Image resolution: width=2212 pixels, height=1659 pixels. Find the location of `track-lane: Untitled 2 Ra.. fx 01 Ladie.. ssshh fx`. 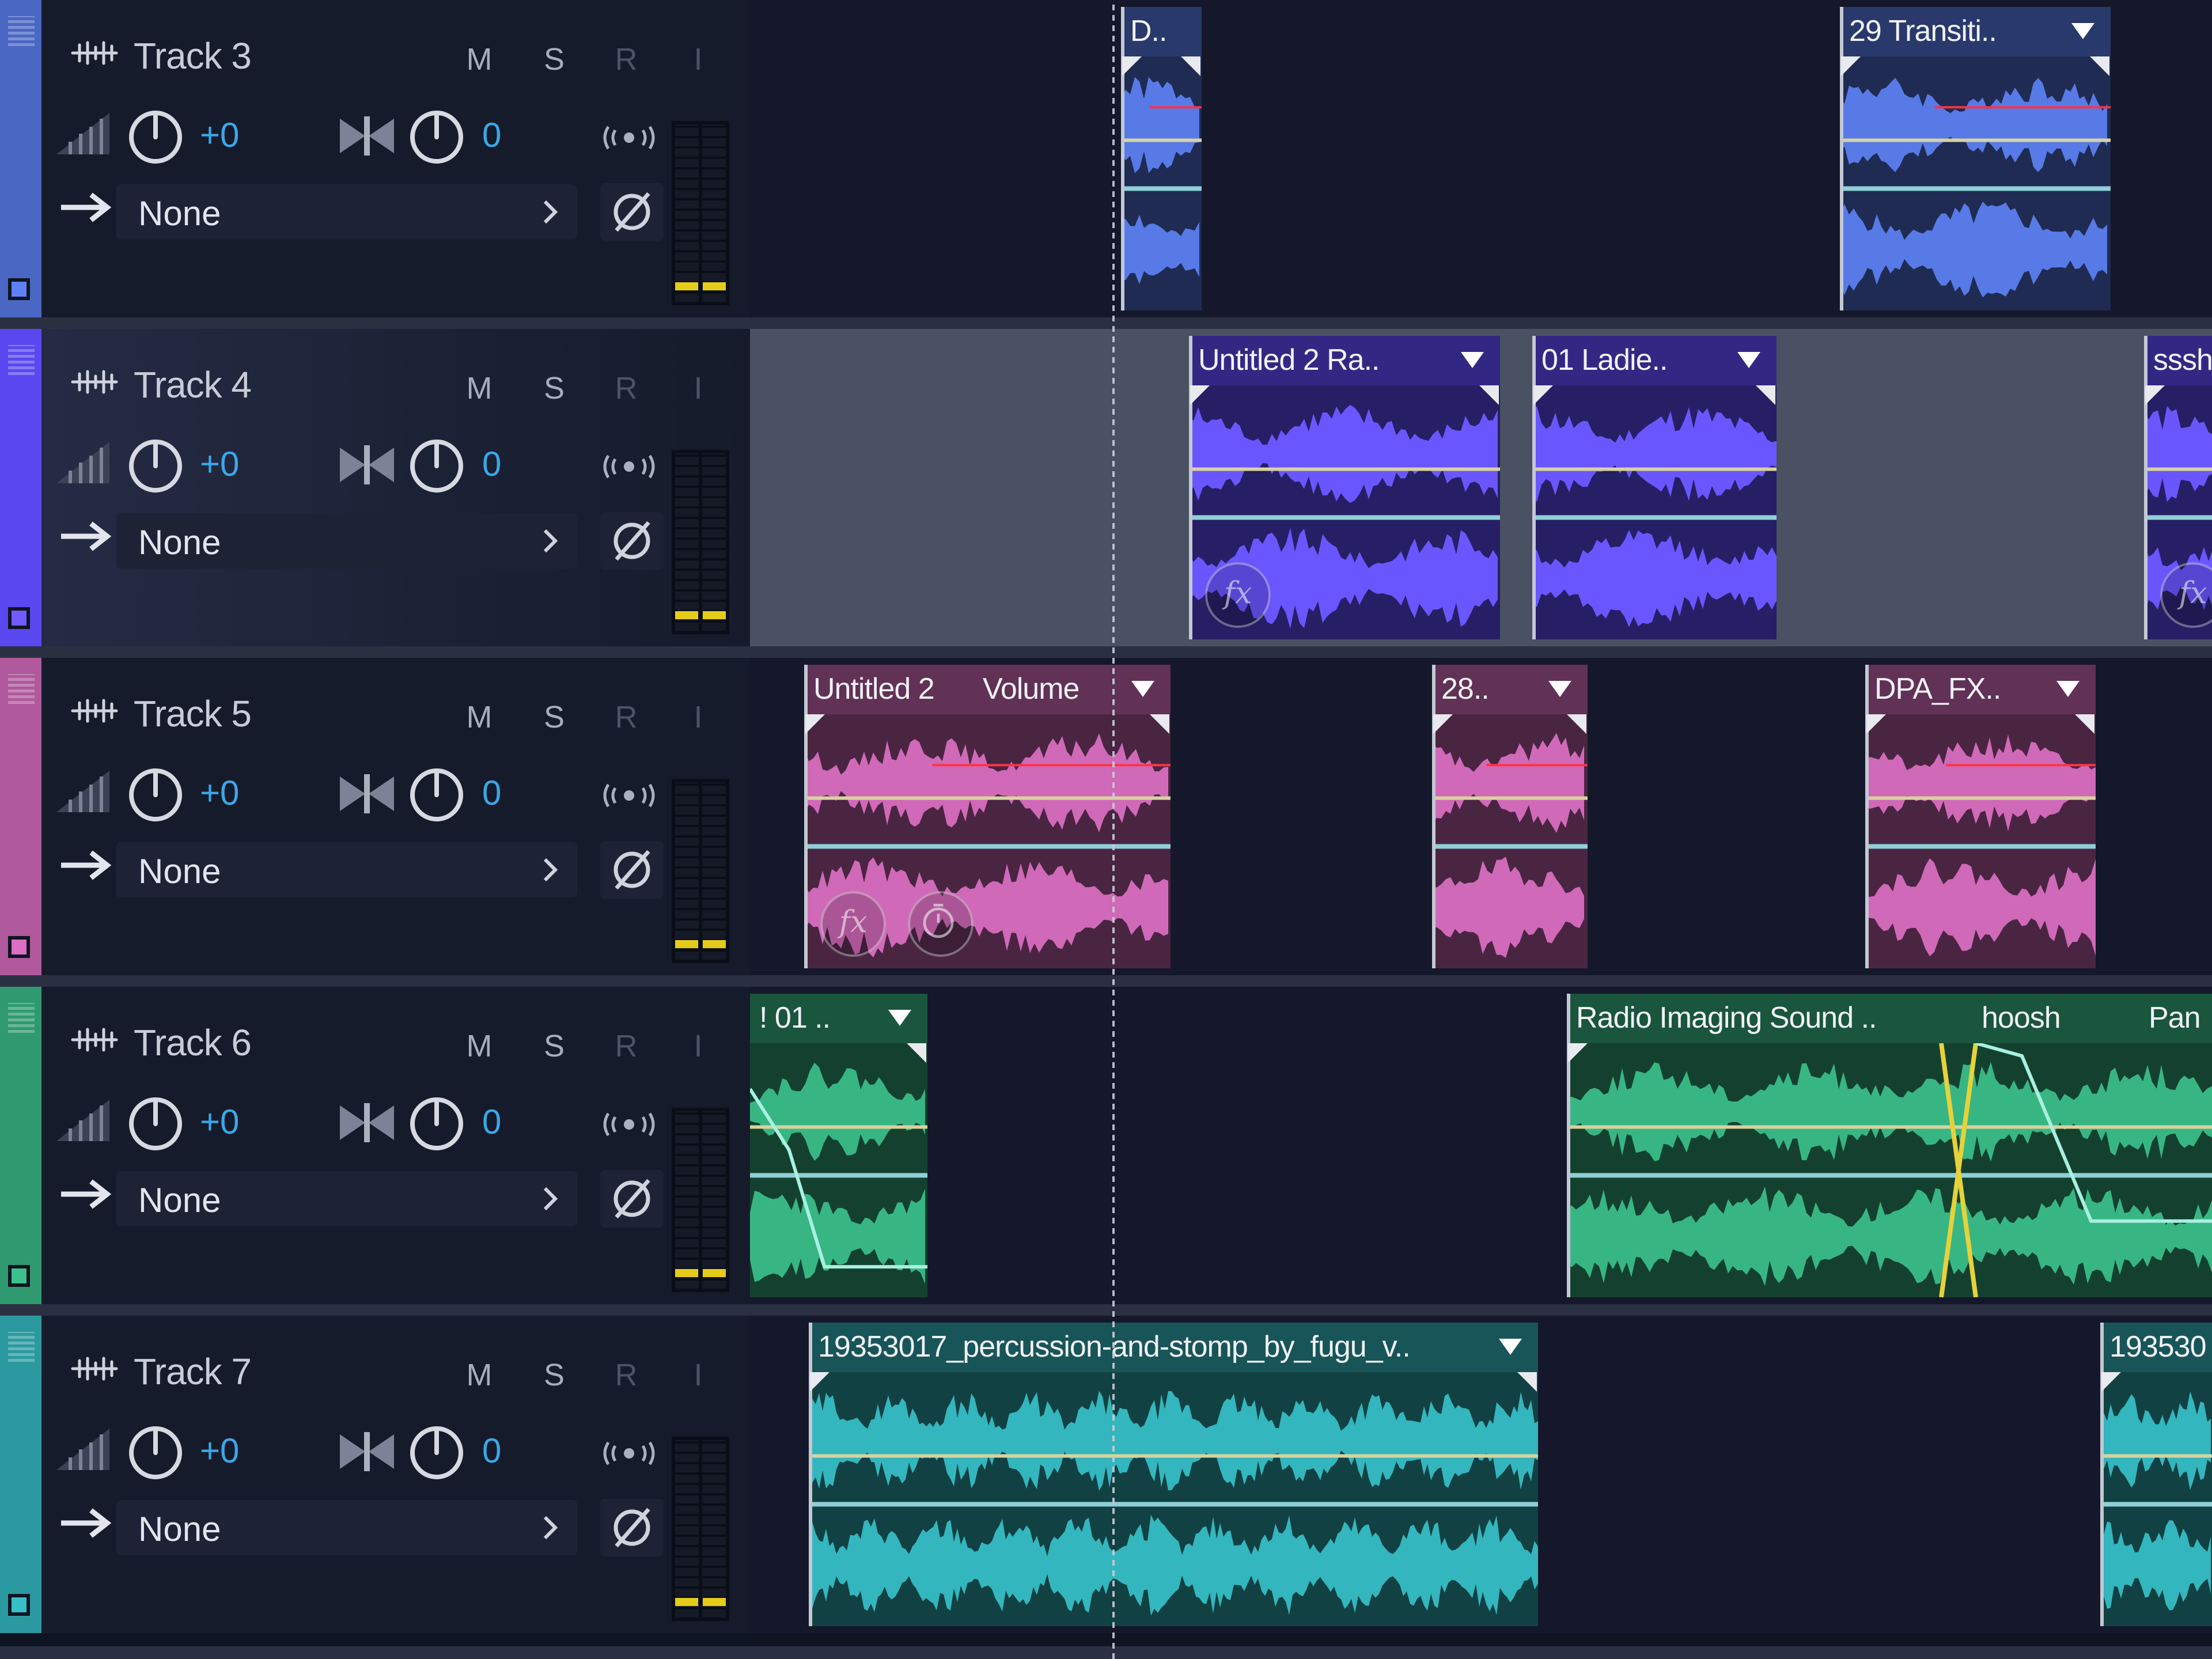

track-lane: Untitled 2 Ra.. fx 01 Ladie.. ssshh fx is located at coordinates (1481, 487).